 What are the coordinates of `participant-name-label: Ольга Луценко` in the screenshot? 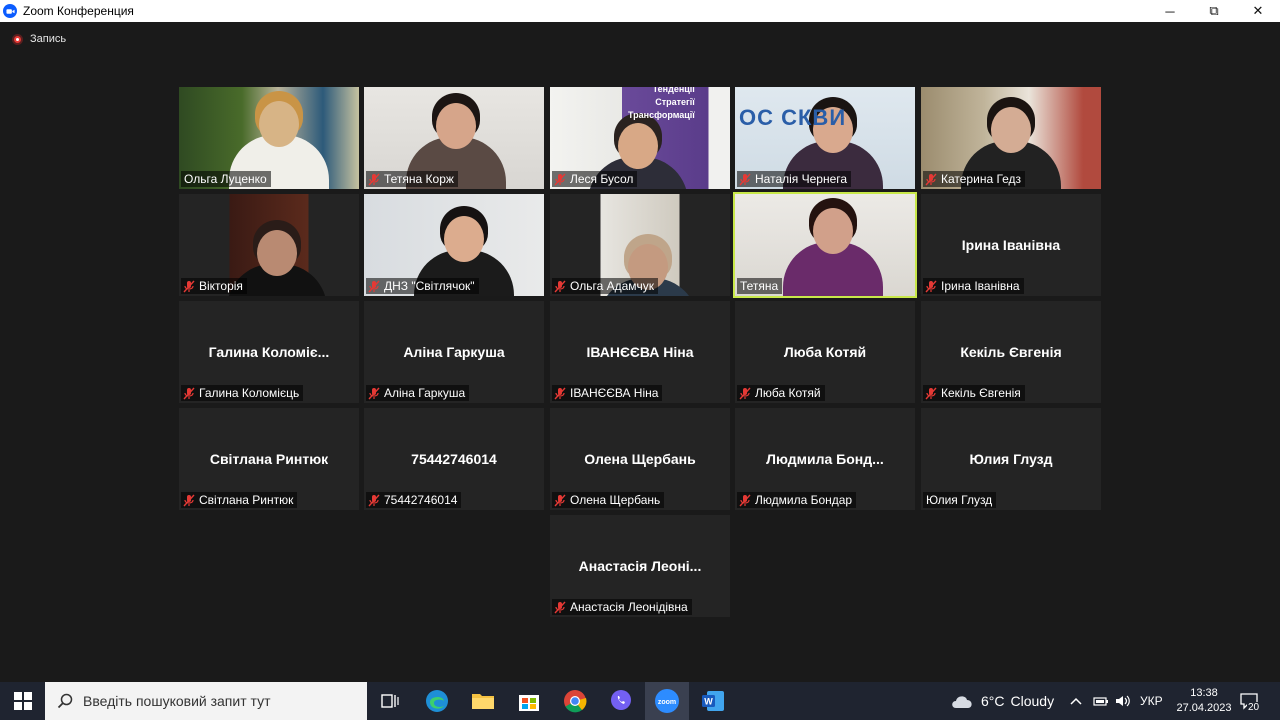 It's located at (226, 179).